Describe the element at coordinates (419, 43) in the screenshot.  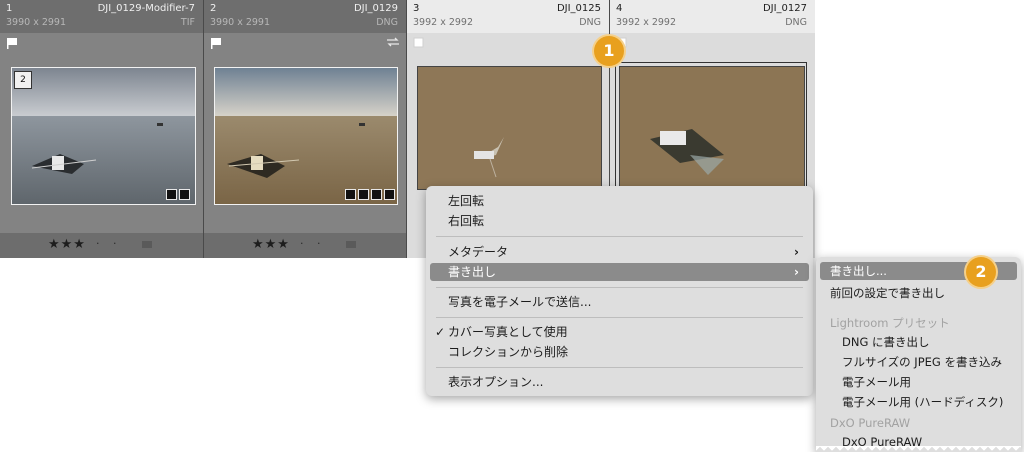
I see `unflagged-icon` at that location.